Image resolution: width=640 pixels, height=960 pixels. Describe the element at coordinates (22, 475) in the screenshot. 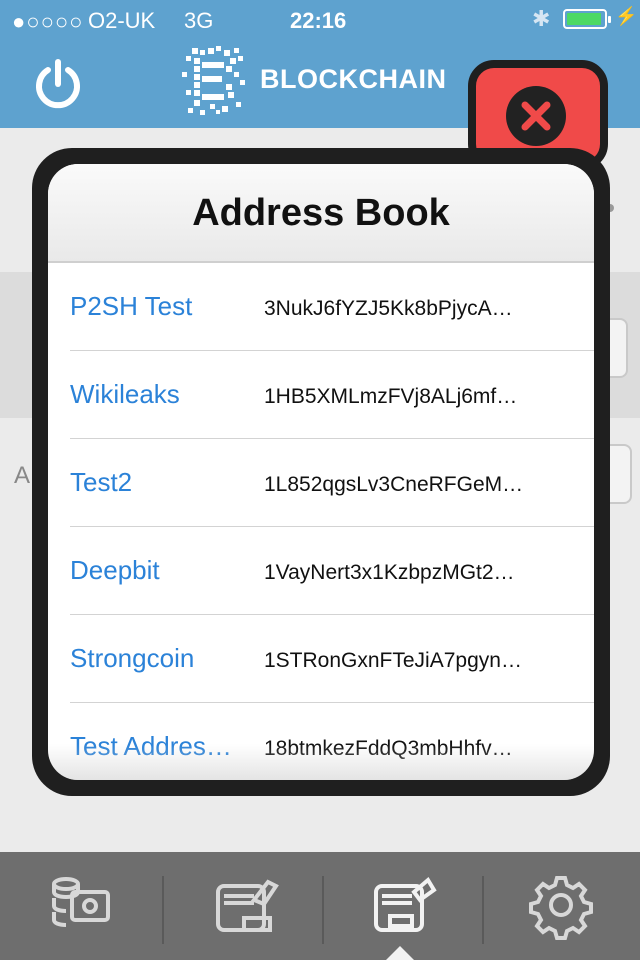

I see `background-label: A` at that location.